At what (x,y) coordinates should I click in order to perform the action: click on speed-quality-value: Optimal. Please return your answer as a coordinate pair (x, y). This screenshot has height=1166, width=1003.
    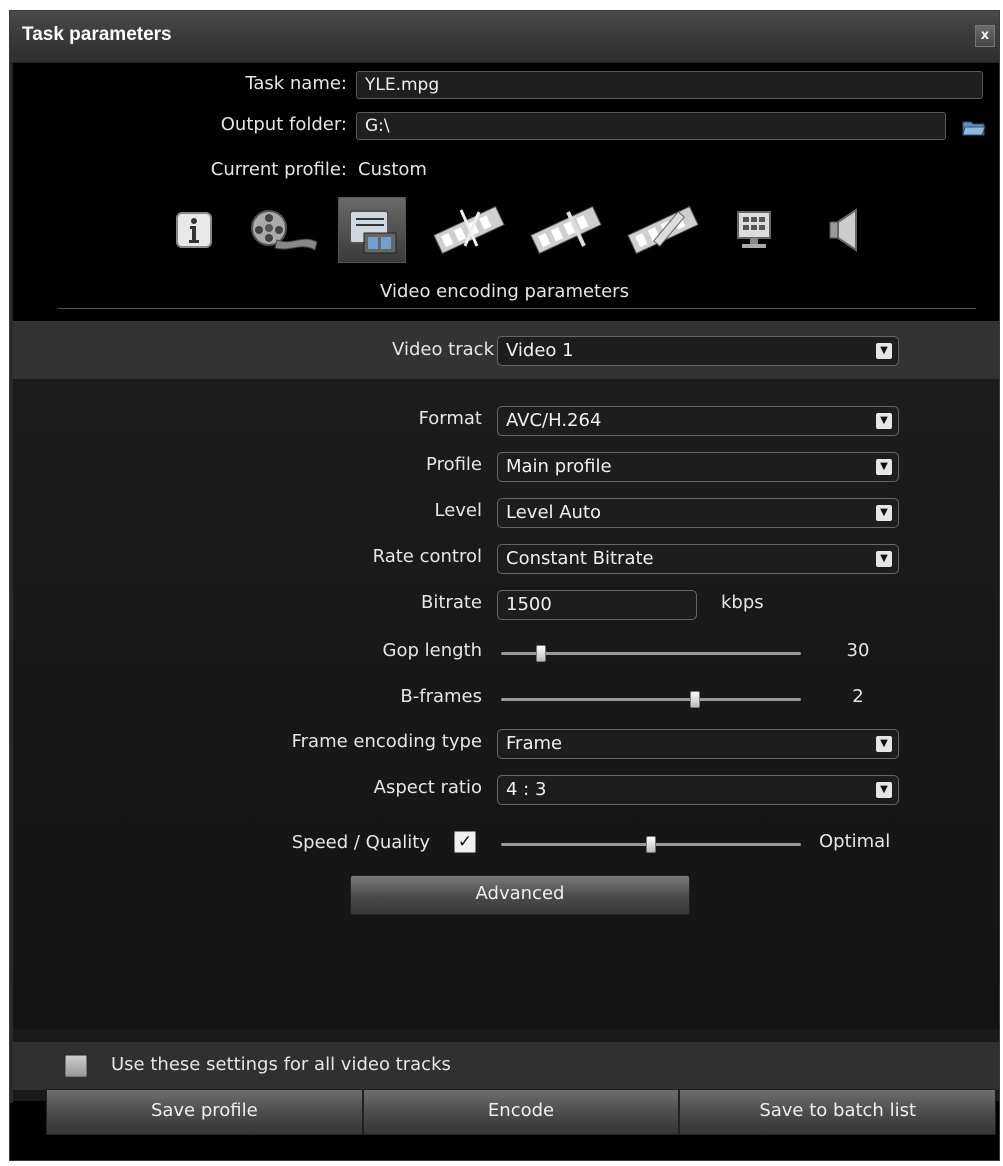
    Looking at the image, I should click on (855, 841).